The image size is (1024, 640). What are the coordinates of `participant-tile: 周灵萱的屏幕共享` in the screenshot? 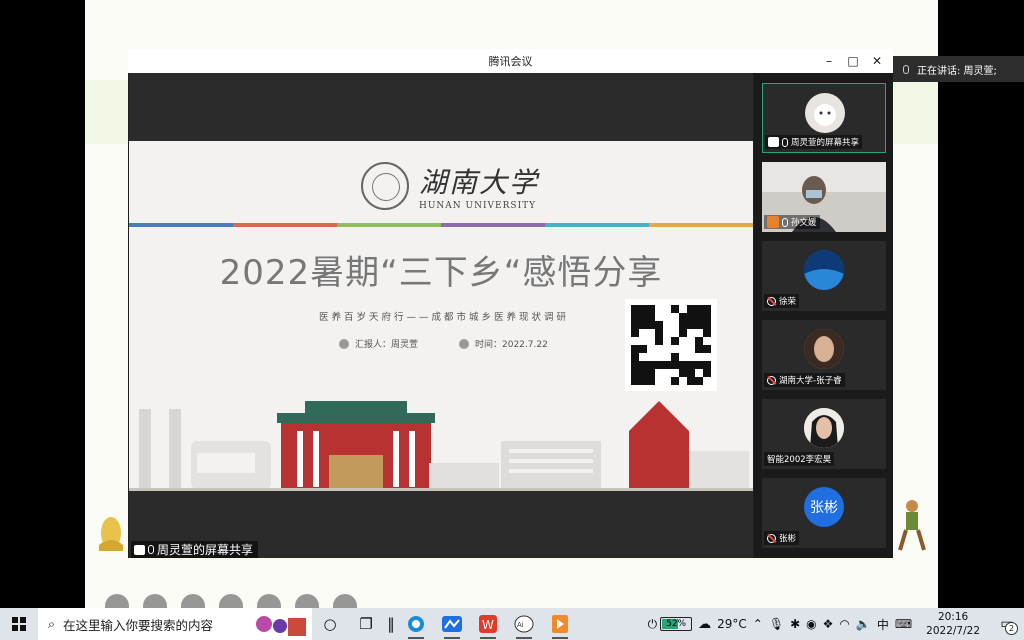 It's located at (824, 118).